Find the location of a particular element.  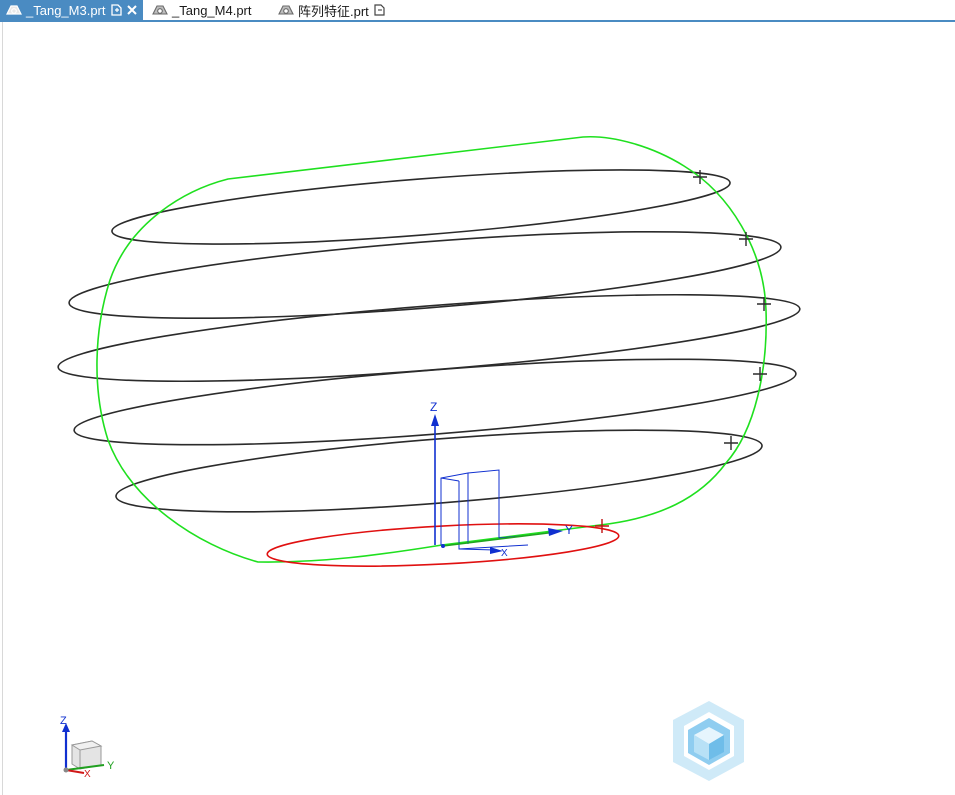

datum-csys is located at coordinates (484, 510).